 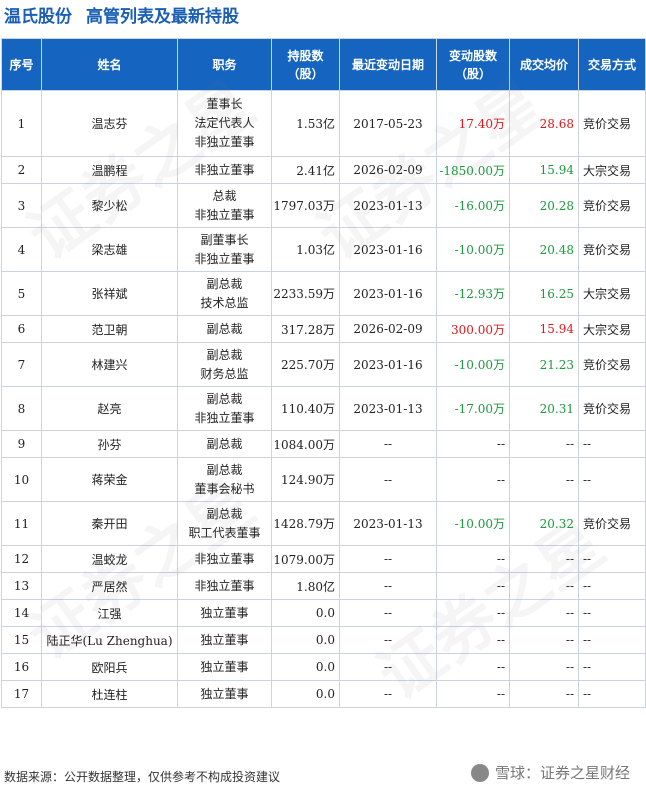 What do you see at coordinates (121, 17) in the screenshot?
I see `page-title: 温氏股份 高管列表及最新持股` at bounding box center [121, 17].